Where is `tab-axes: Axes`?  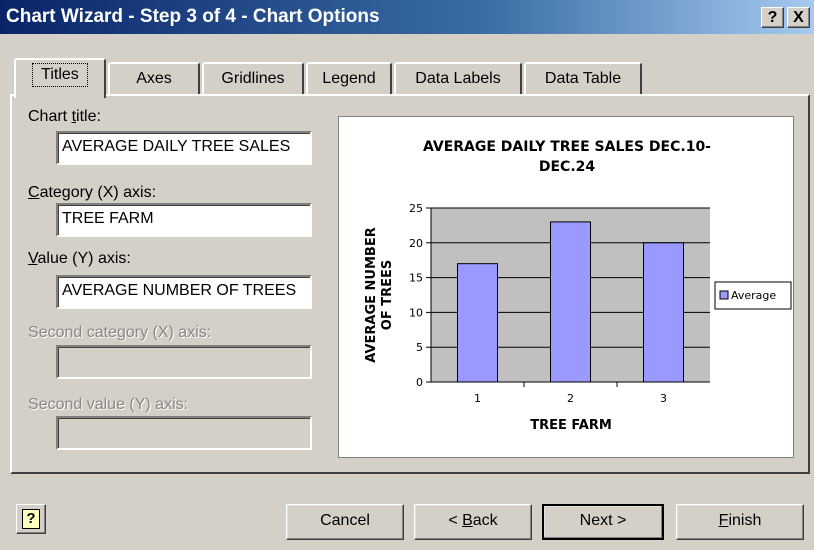
tab-axes: Axes is located at coordinates (154, 79).